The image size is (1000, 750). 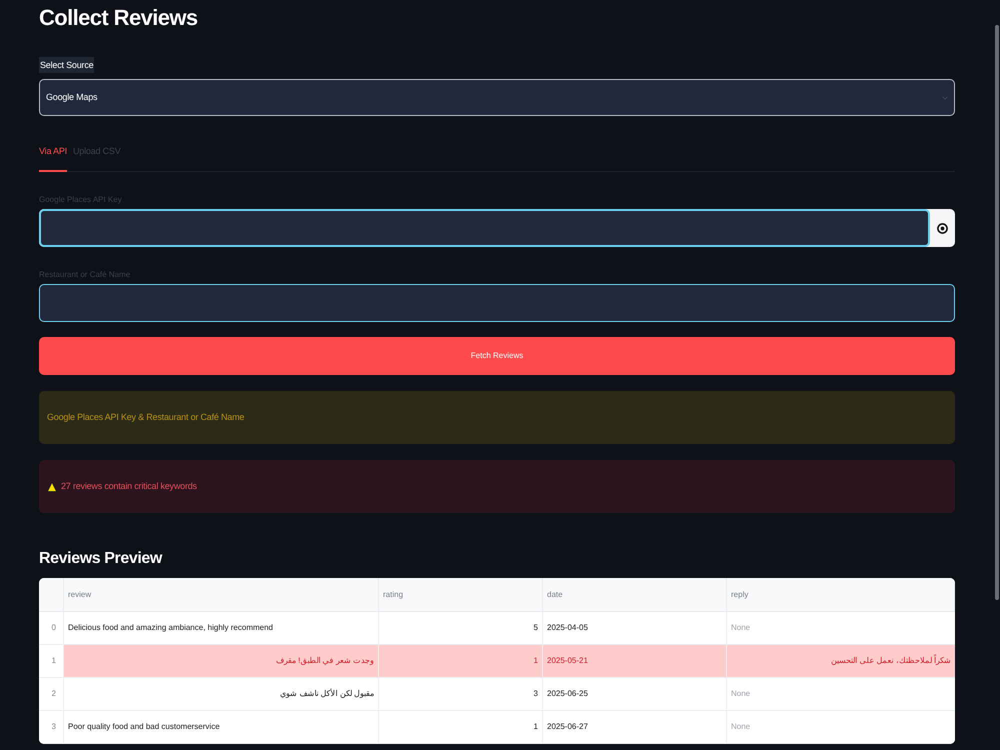 What do you see at coordinates (841, 661) in the screenshot?
I see `reply-cell: شكراً لملاحظتك، نعمل على التحسين` at bounding box center [841, 661].